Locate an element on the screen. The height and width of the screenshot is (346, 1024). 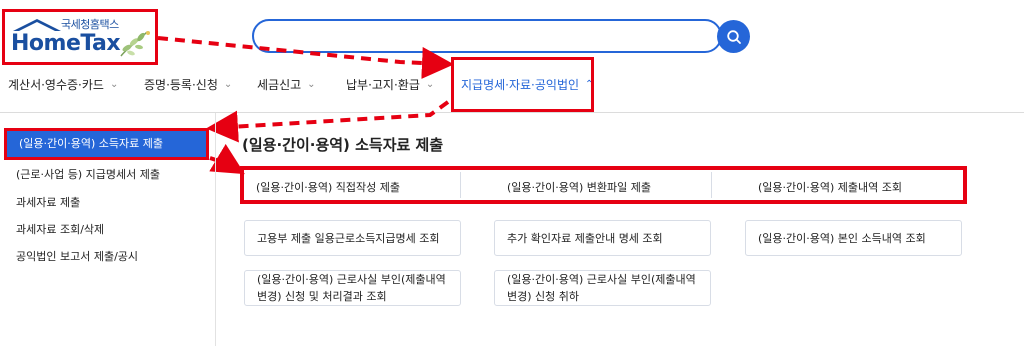
card-direct-write-submit: (일용·간이·용역) 직접작성 제출 is located at coordinates (328, 187).